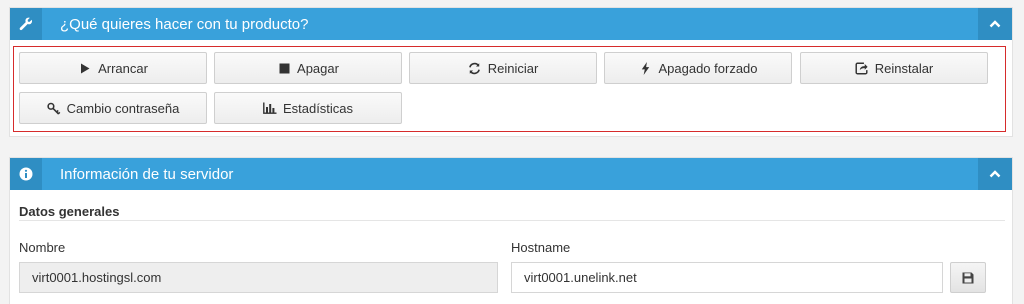 The image size is (1024, 304). I want to click on change-password-button: Cambio contraseña, so click(113, 108).